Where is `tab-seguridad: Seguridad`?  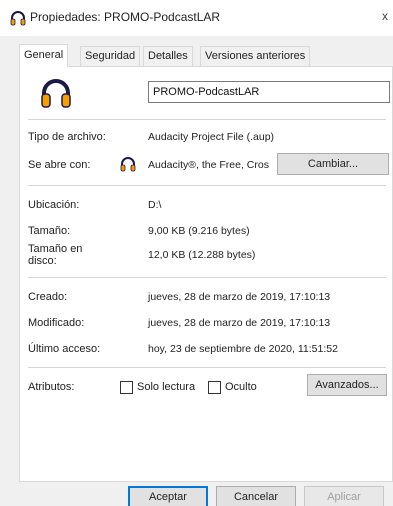
tab-seguridad: Seguridad is located at coordinates (110, 56).